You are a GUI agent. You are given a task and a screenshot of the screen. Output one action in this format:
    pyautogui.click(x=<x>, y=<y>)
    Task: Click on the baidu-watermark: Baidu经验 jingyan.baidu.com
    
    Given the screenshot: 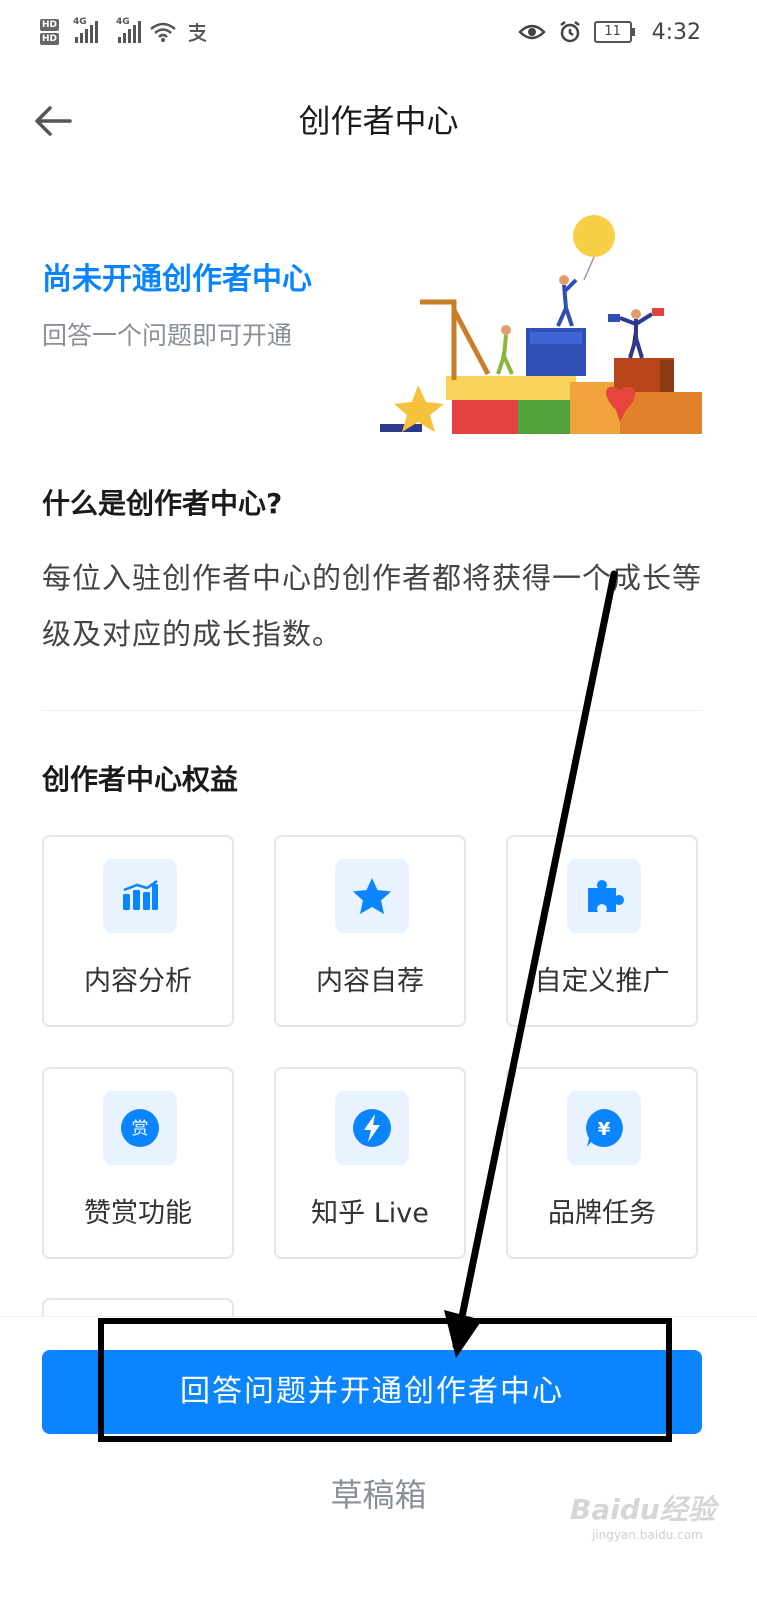 What is the action you would take?
    pyautogui.click(x=643, y=1515)
    